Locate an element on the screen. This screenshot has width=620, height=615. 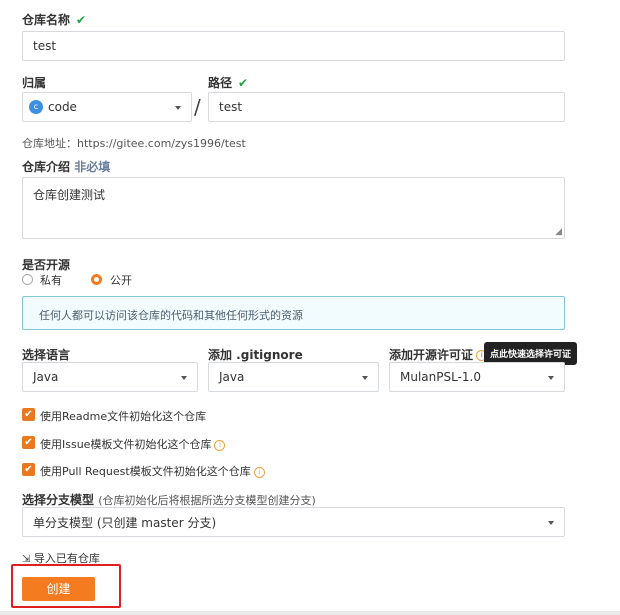
repo-address: 仓库地址：https://gitee.com/zys1996/test is located at coordinates (134, 143).